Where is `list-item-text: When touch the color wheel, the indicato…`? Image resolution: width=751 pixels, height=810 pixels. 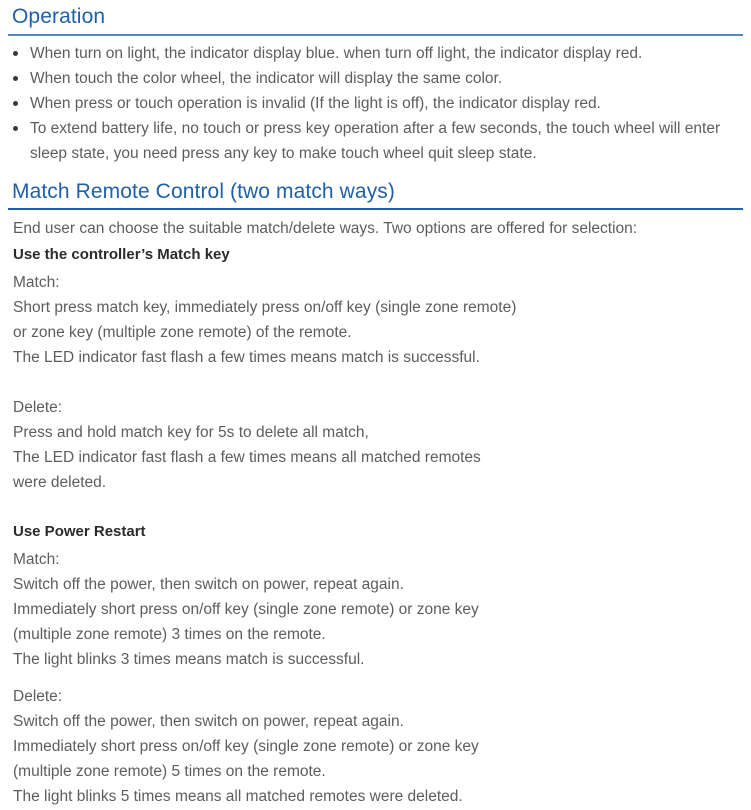 list-item-text: When touch the color wheel, the indicato… is located at coordinates (266, 79).